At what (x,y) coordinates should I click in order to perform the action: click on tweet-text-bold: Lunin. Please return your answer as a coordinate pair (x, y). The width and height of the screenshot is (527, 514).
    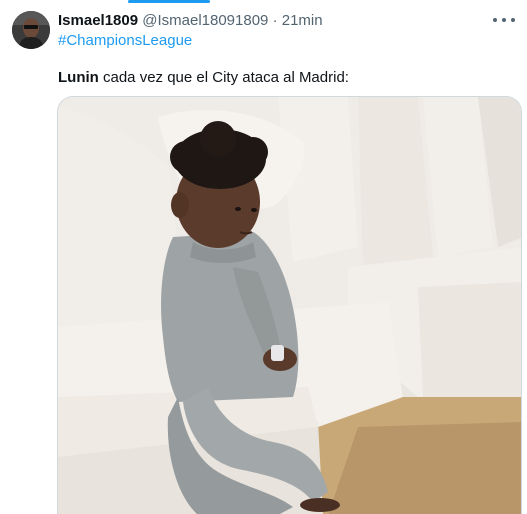
    Looking at the image, I should click on (78, 77).